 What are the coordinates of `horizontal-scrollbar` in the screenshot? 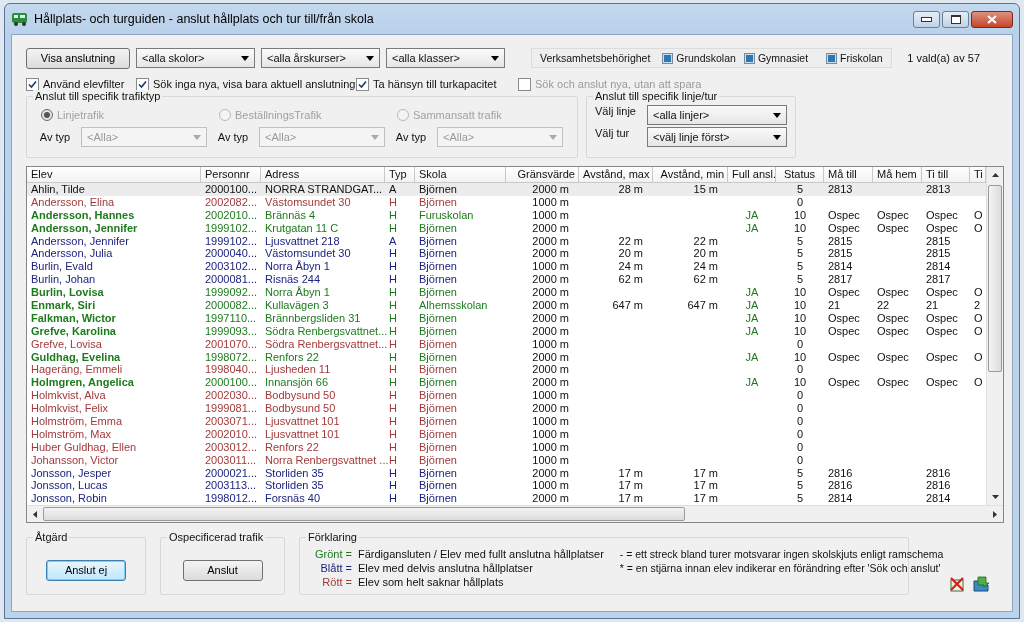 It's located at (515, 514).